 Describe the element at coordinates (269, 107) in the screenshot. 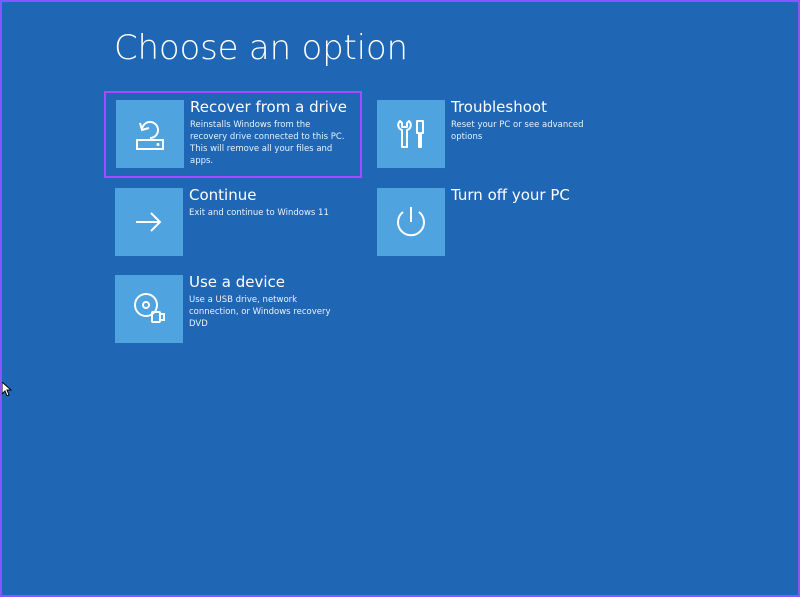

I see `option-title-recover-from-drive: Recover from a drive` at that location.